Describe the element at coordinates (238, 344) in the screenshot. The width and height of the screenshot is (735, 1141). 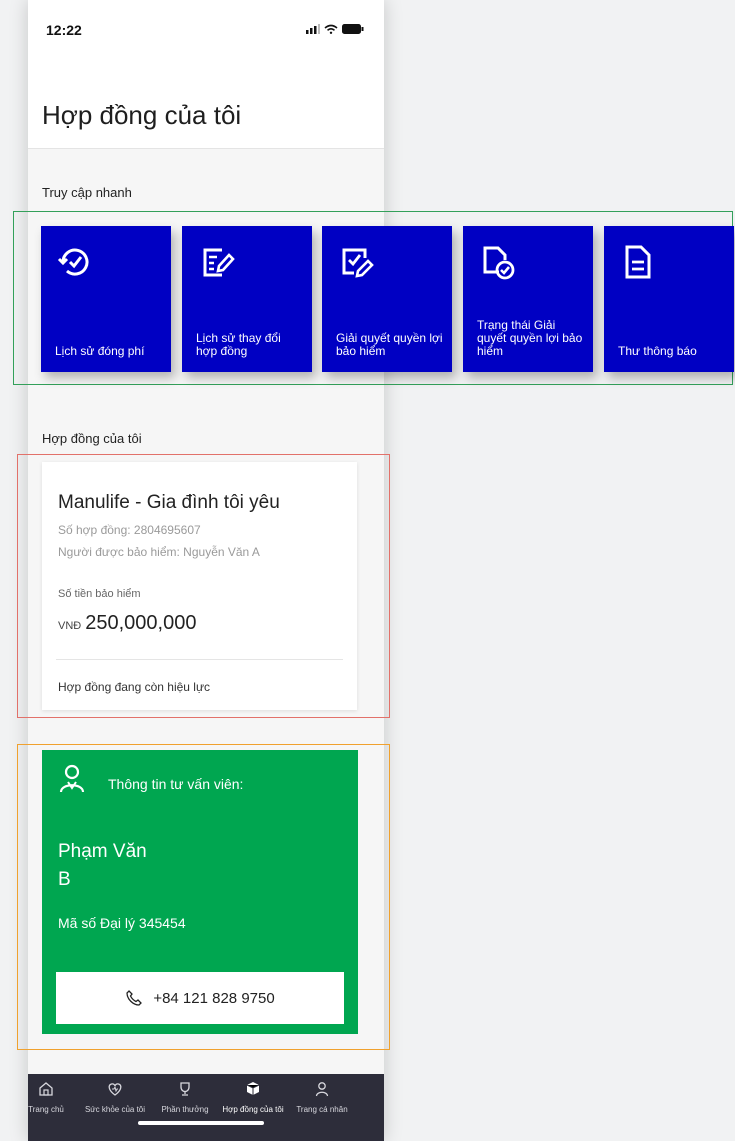
I see `tile-label: Lịch sử thay đổi hợp đồng` at that location.